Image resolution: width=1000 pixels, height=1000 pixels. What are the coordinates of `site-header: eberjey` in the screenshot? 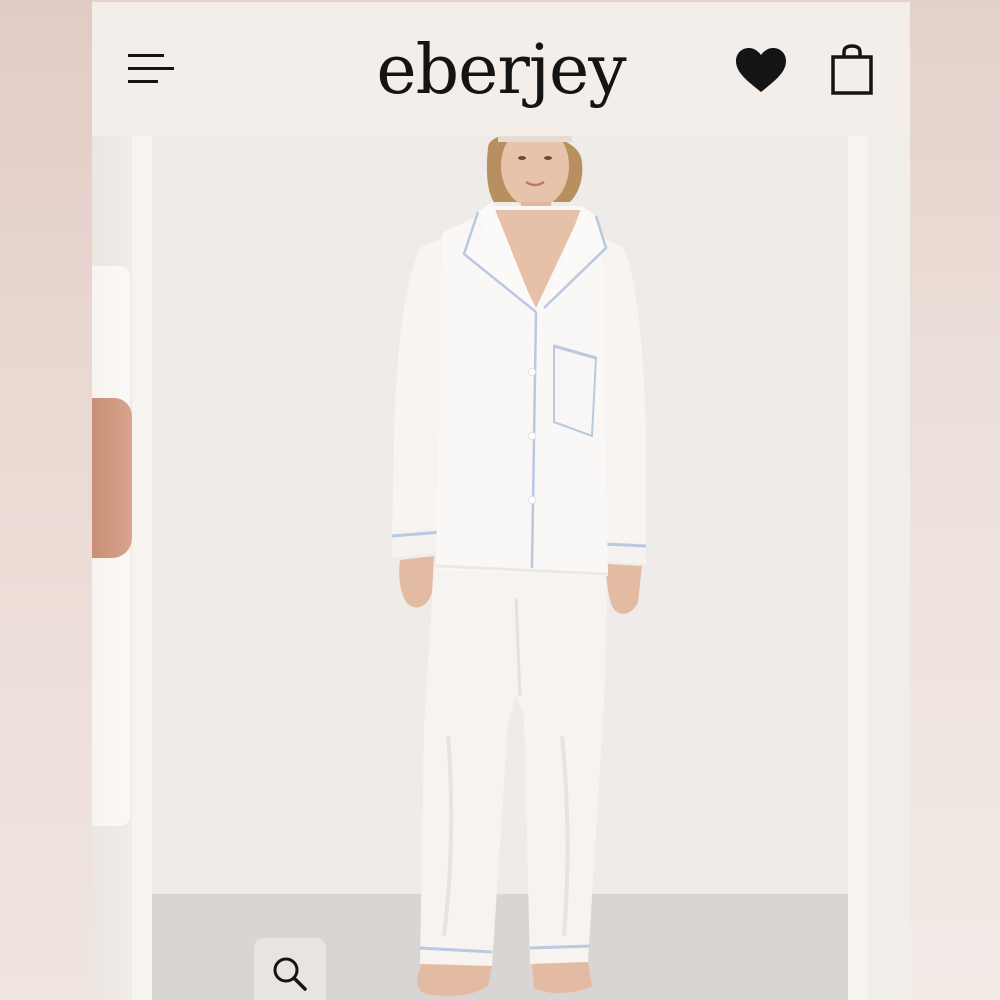 It's located at (501, 69).